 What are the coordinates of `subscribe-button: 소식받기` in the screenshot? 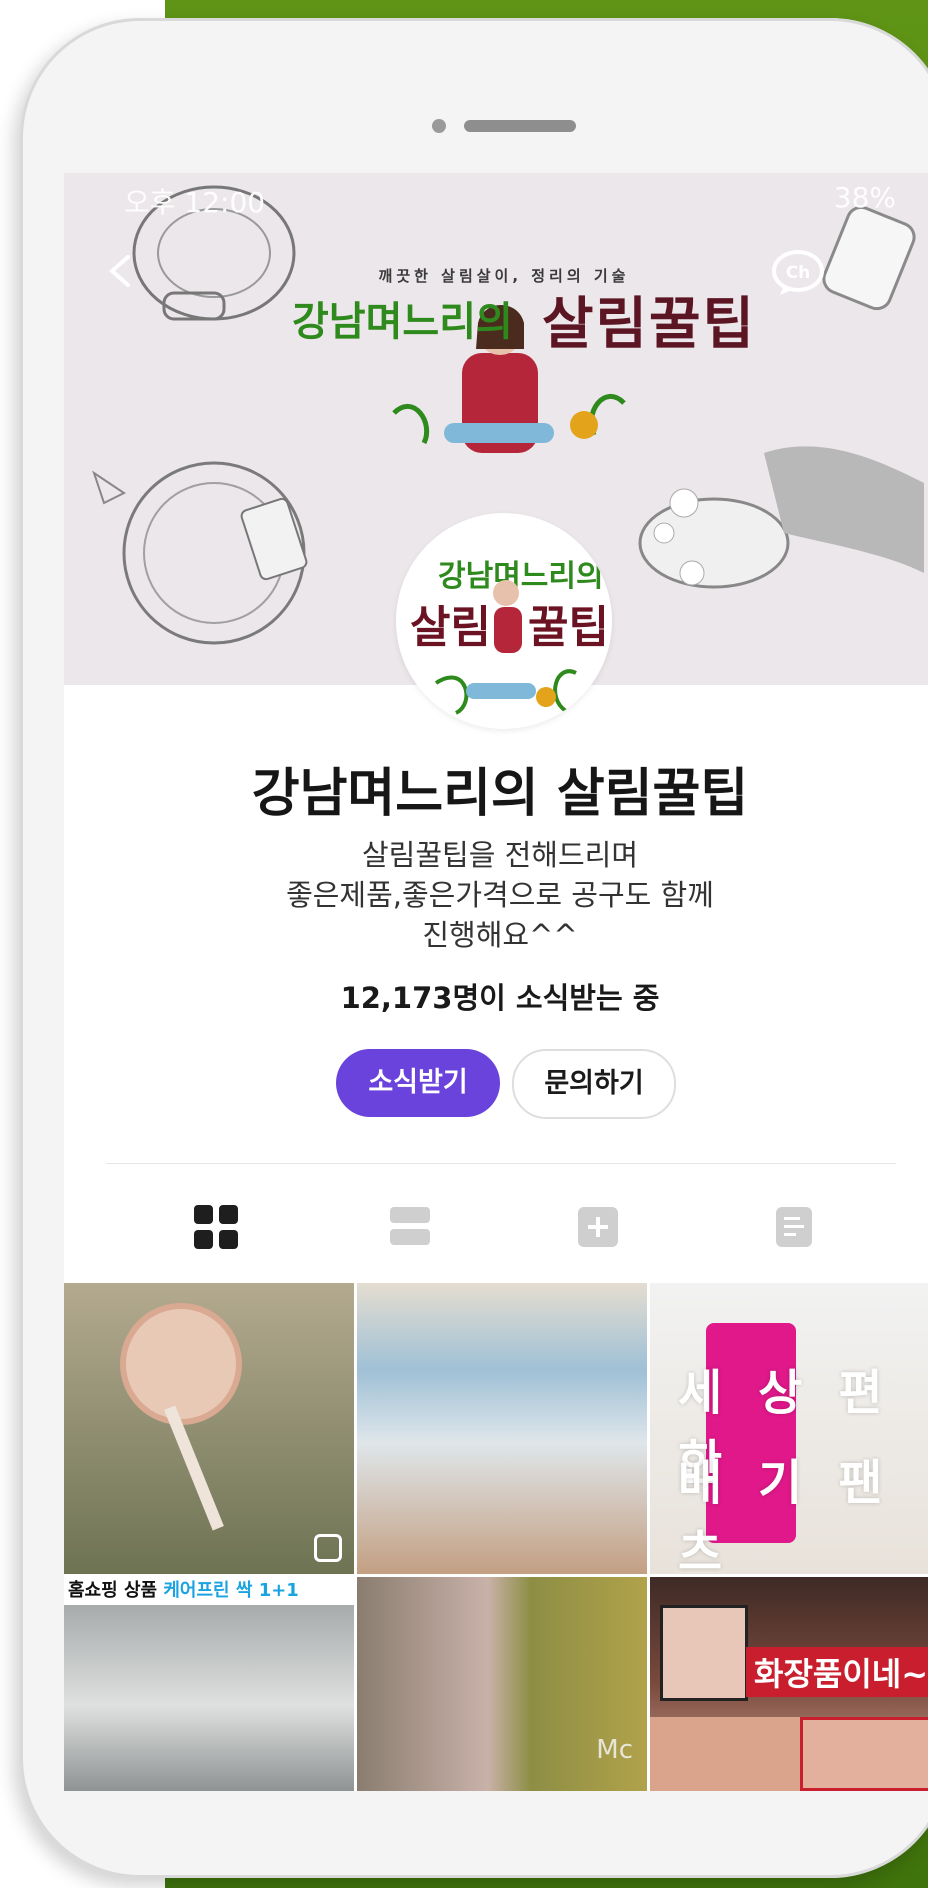 It's located at (418, 1083).